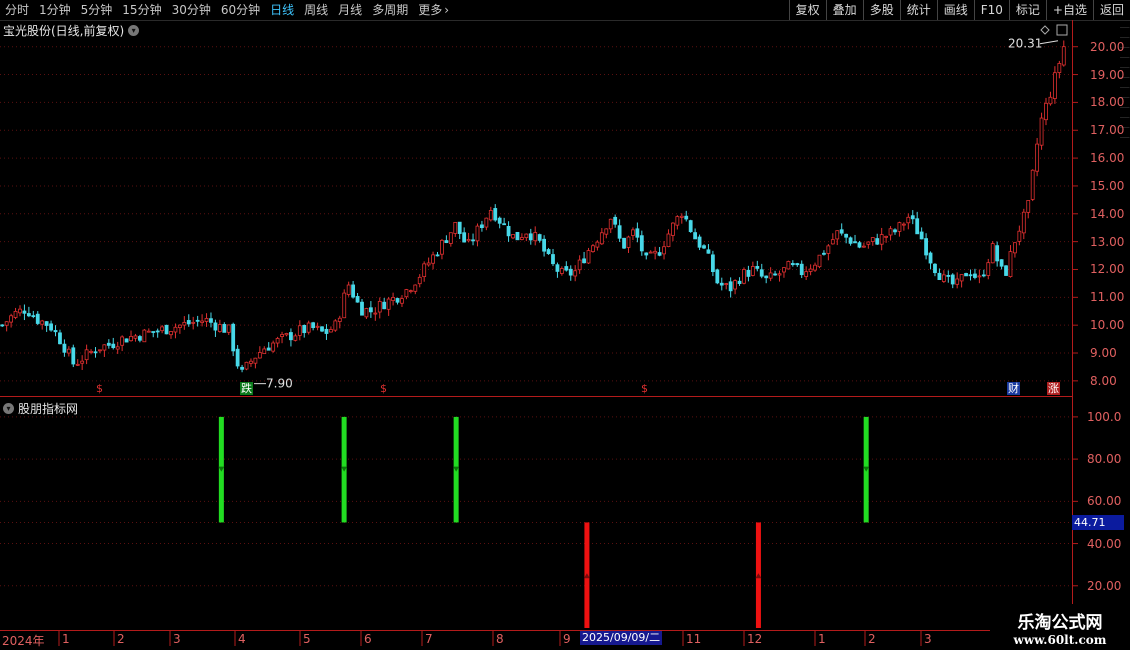 This screenshot has height=650, width=1130. I want to click on event-marker: 涨, so click(1053, 388).